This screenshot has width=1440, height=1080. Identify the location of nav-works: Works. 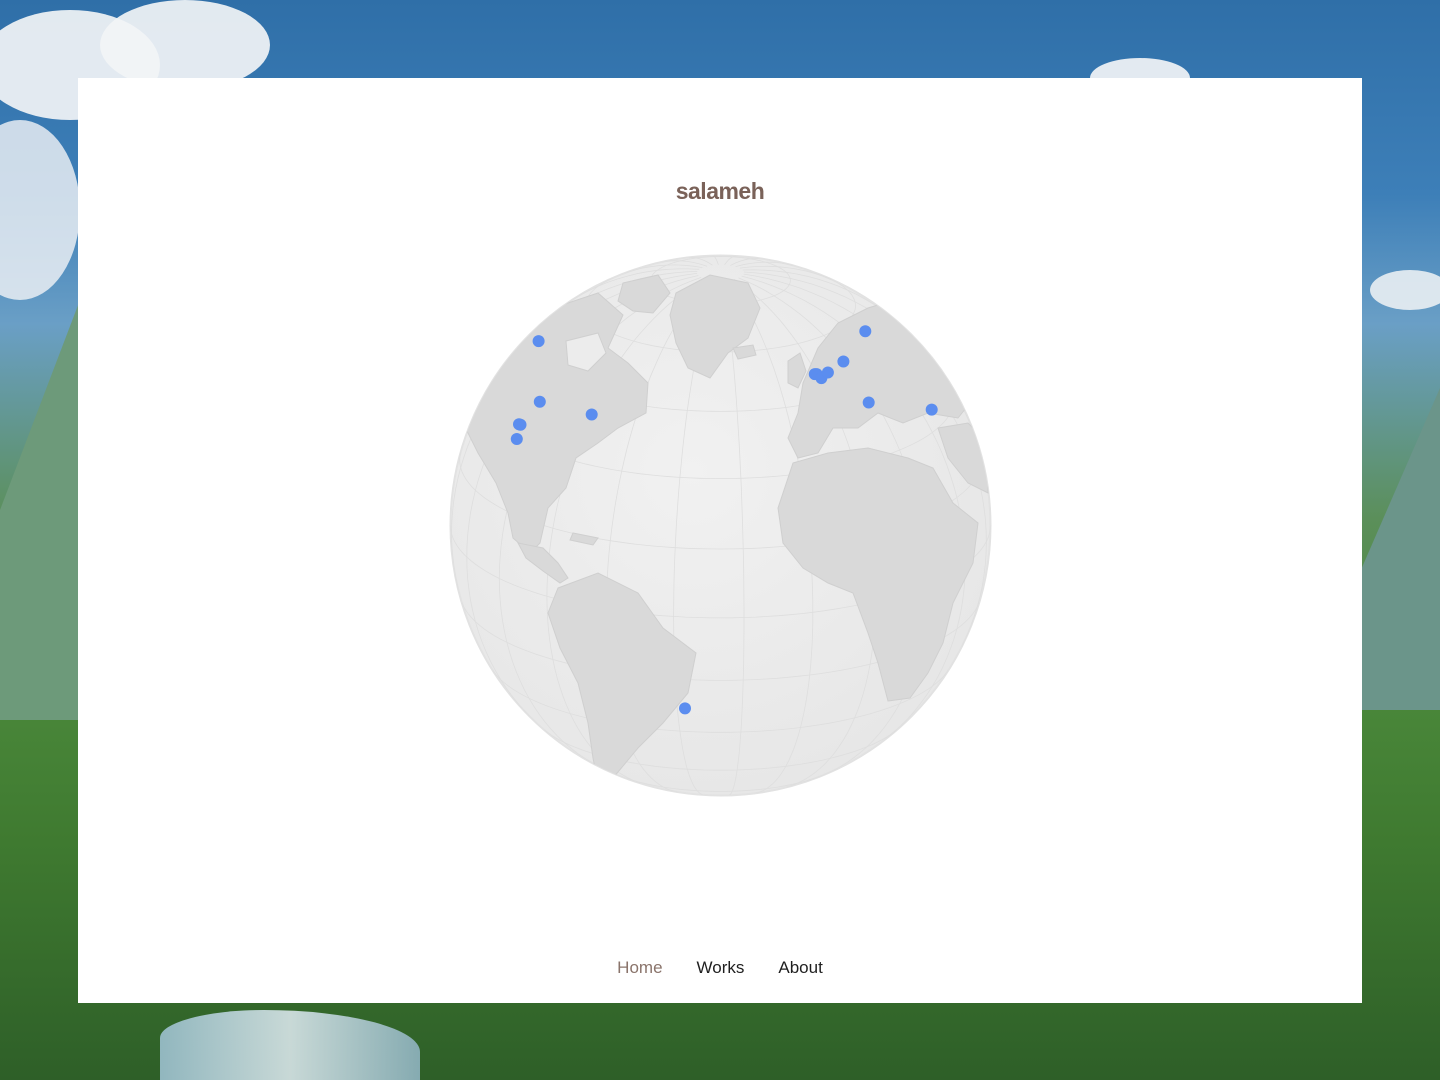
(721, 968).